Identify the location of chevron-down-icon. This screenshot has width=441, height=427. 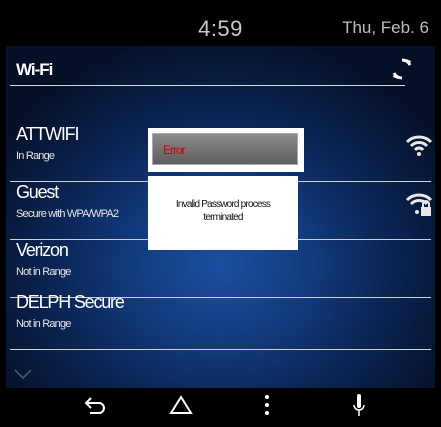
(23, 374).